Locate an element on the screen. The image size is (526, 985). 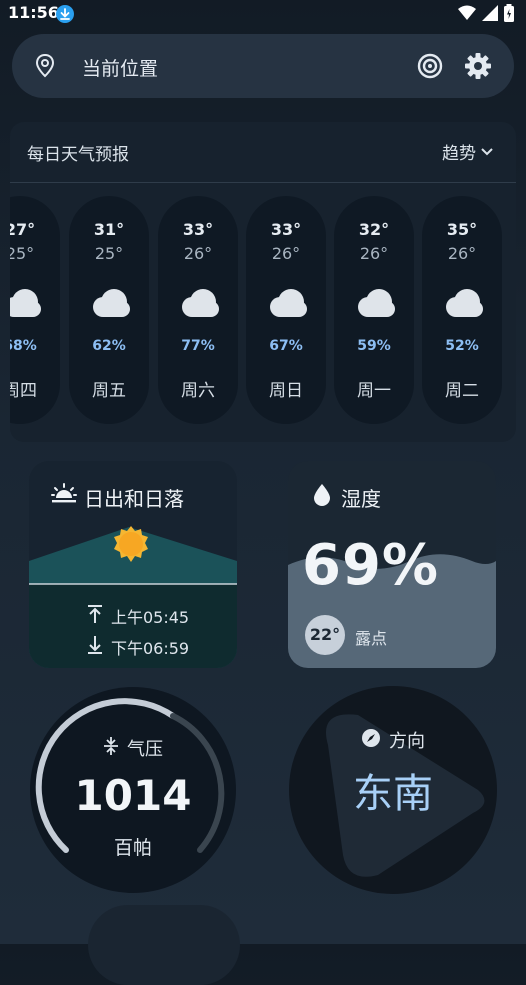
pressure-card: 气压 1014 百帕 is located at coordinates (133, 790).